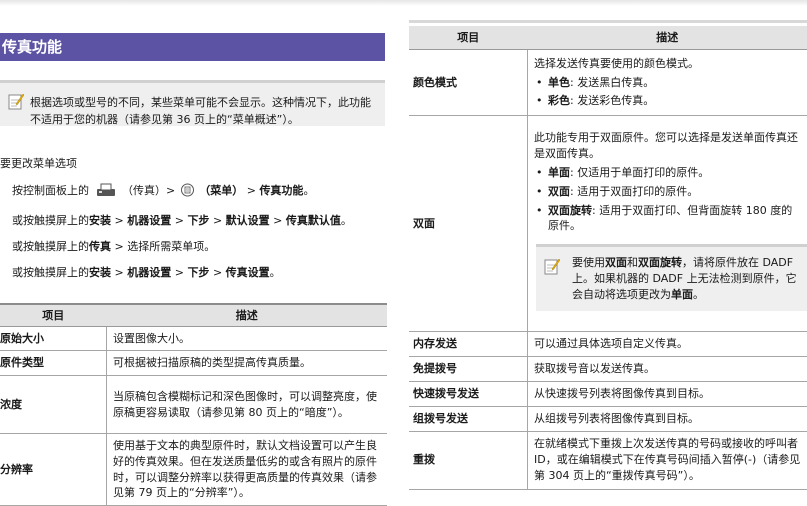  Describe the element at coordinates (248, 220) in the screenshot. I see `path-default-setting: 默认设置` at that location.